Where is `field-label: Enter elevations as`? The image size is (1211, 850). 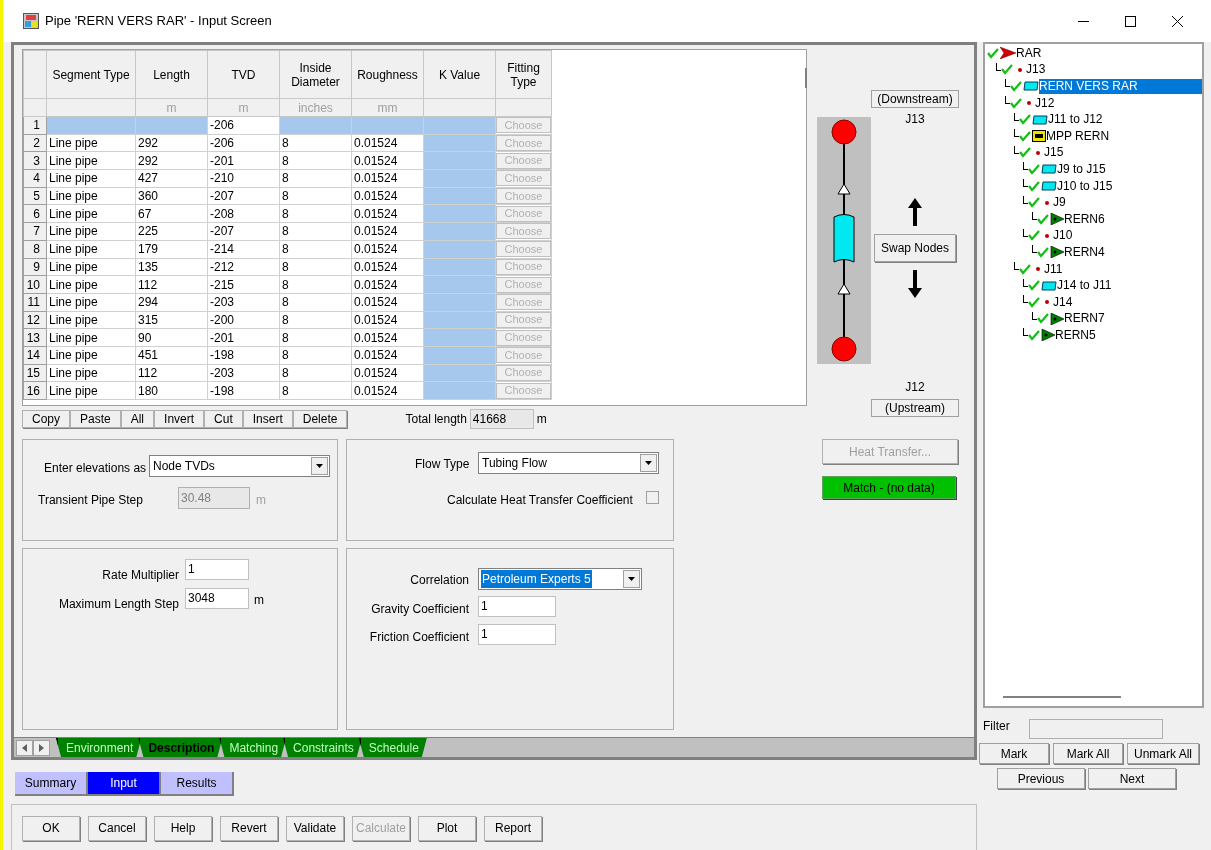 field-label: Enter elevations as is located at coordinates (95, 468).